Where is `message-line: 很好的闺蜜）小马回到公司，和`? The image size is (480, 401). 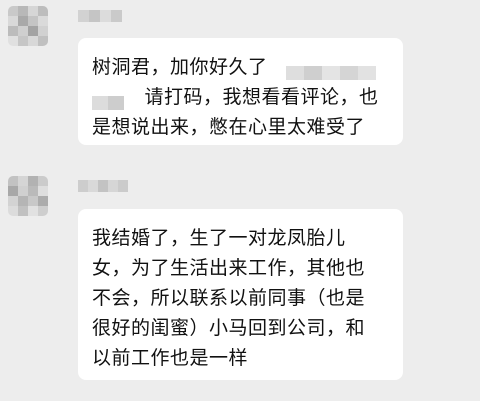
message-line: 很好的闺蜜）小马回到公司，和 is located at coordinates (229, 328).